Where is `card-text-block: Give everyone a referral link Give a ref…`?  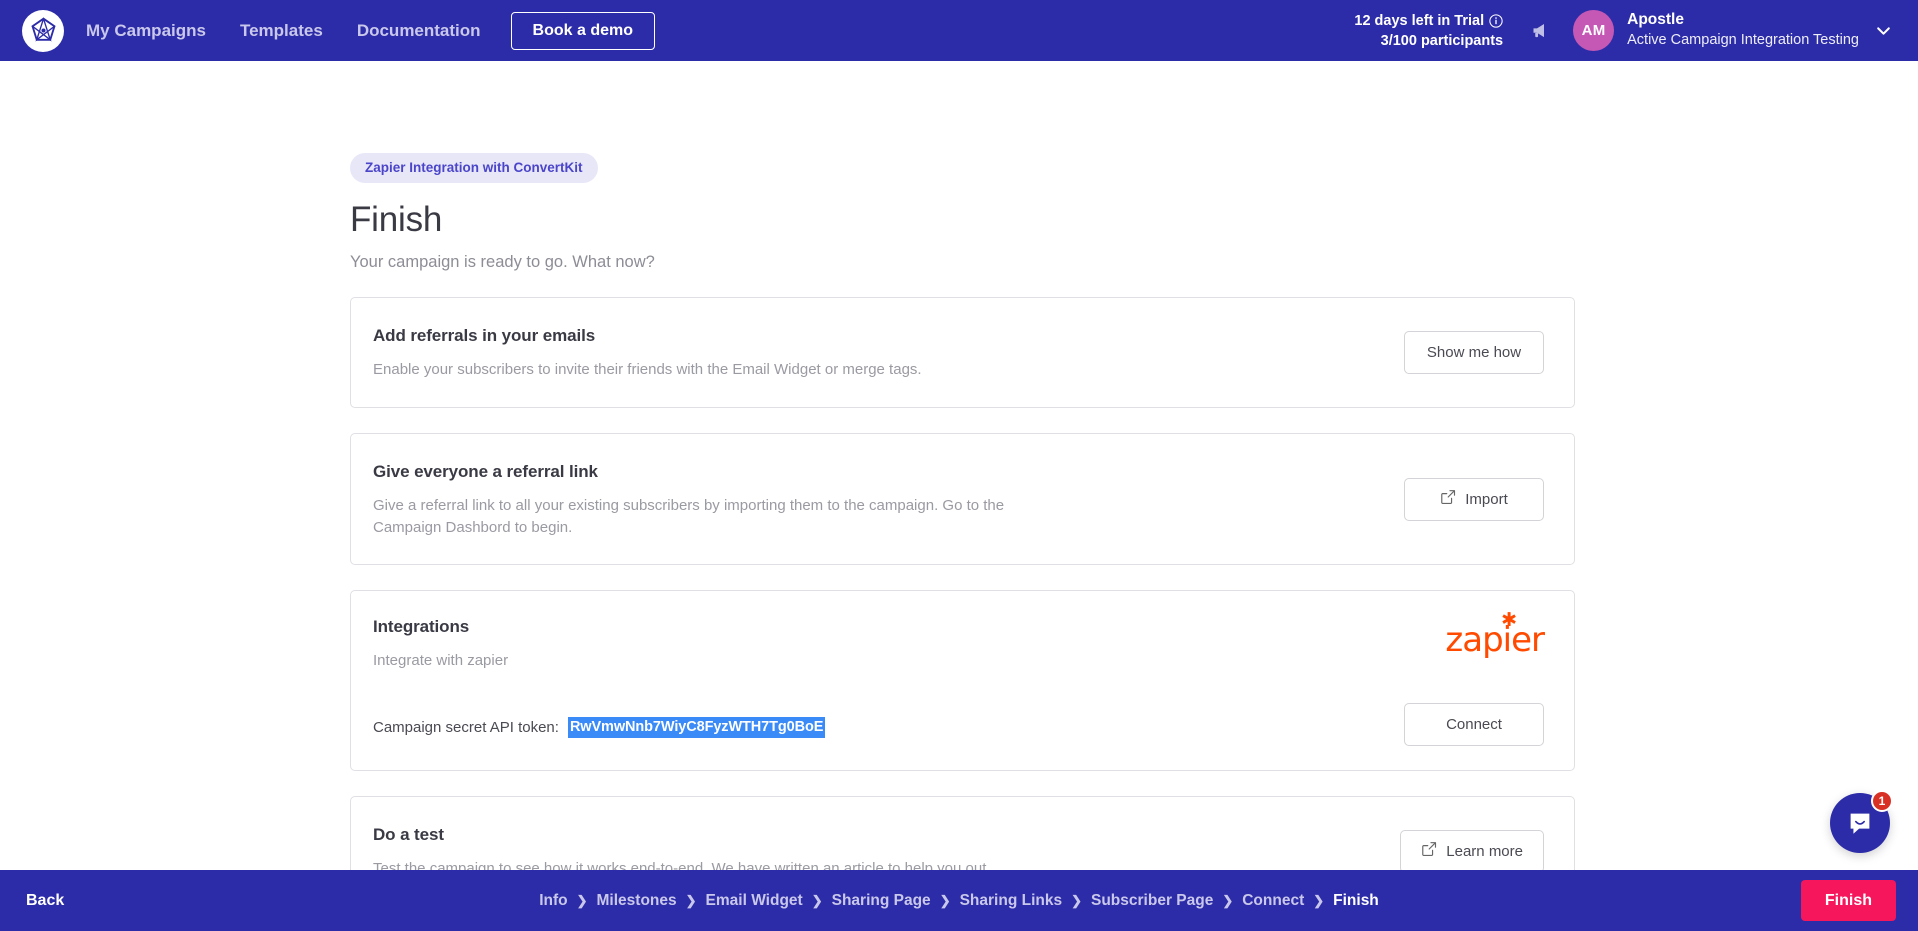
card-text-block: Give everyone a referral link Give a ref… is located at coordinates (888, 499).